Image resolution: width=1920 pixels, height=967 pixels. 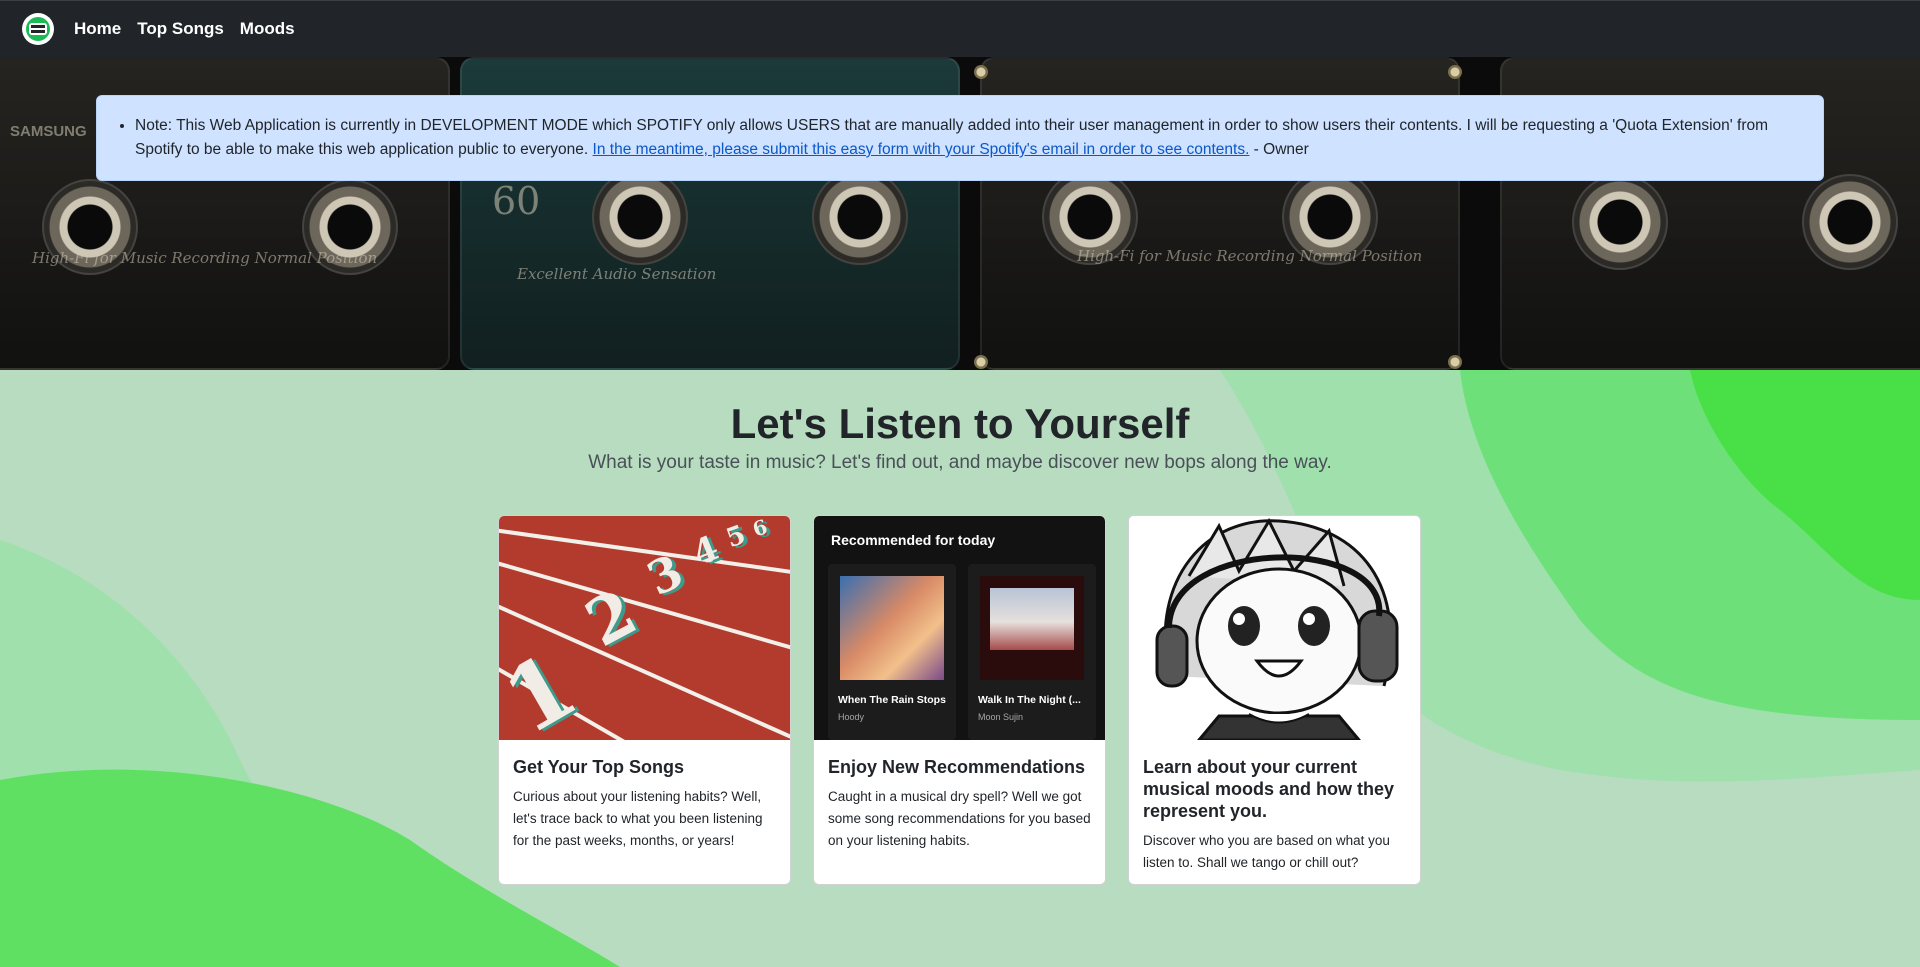 I want to click on alert-suffix-text: - Owner, so click(x=1279, y=149).